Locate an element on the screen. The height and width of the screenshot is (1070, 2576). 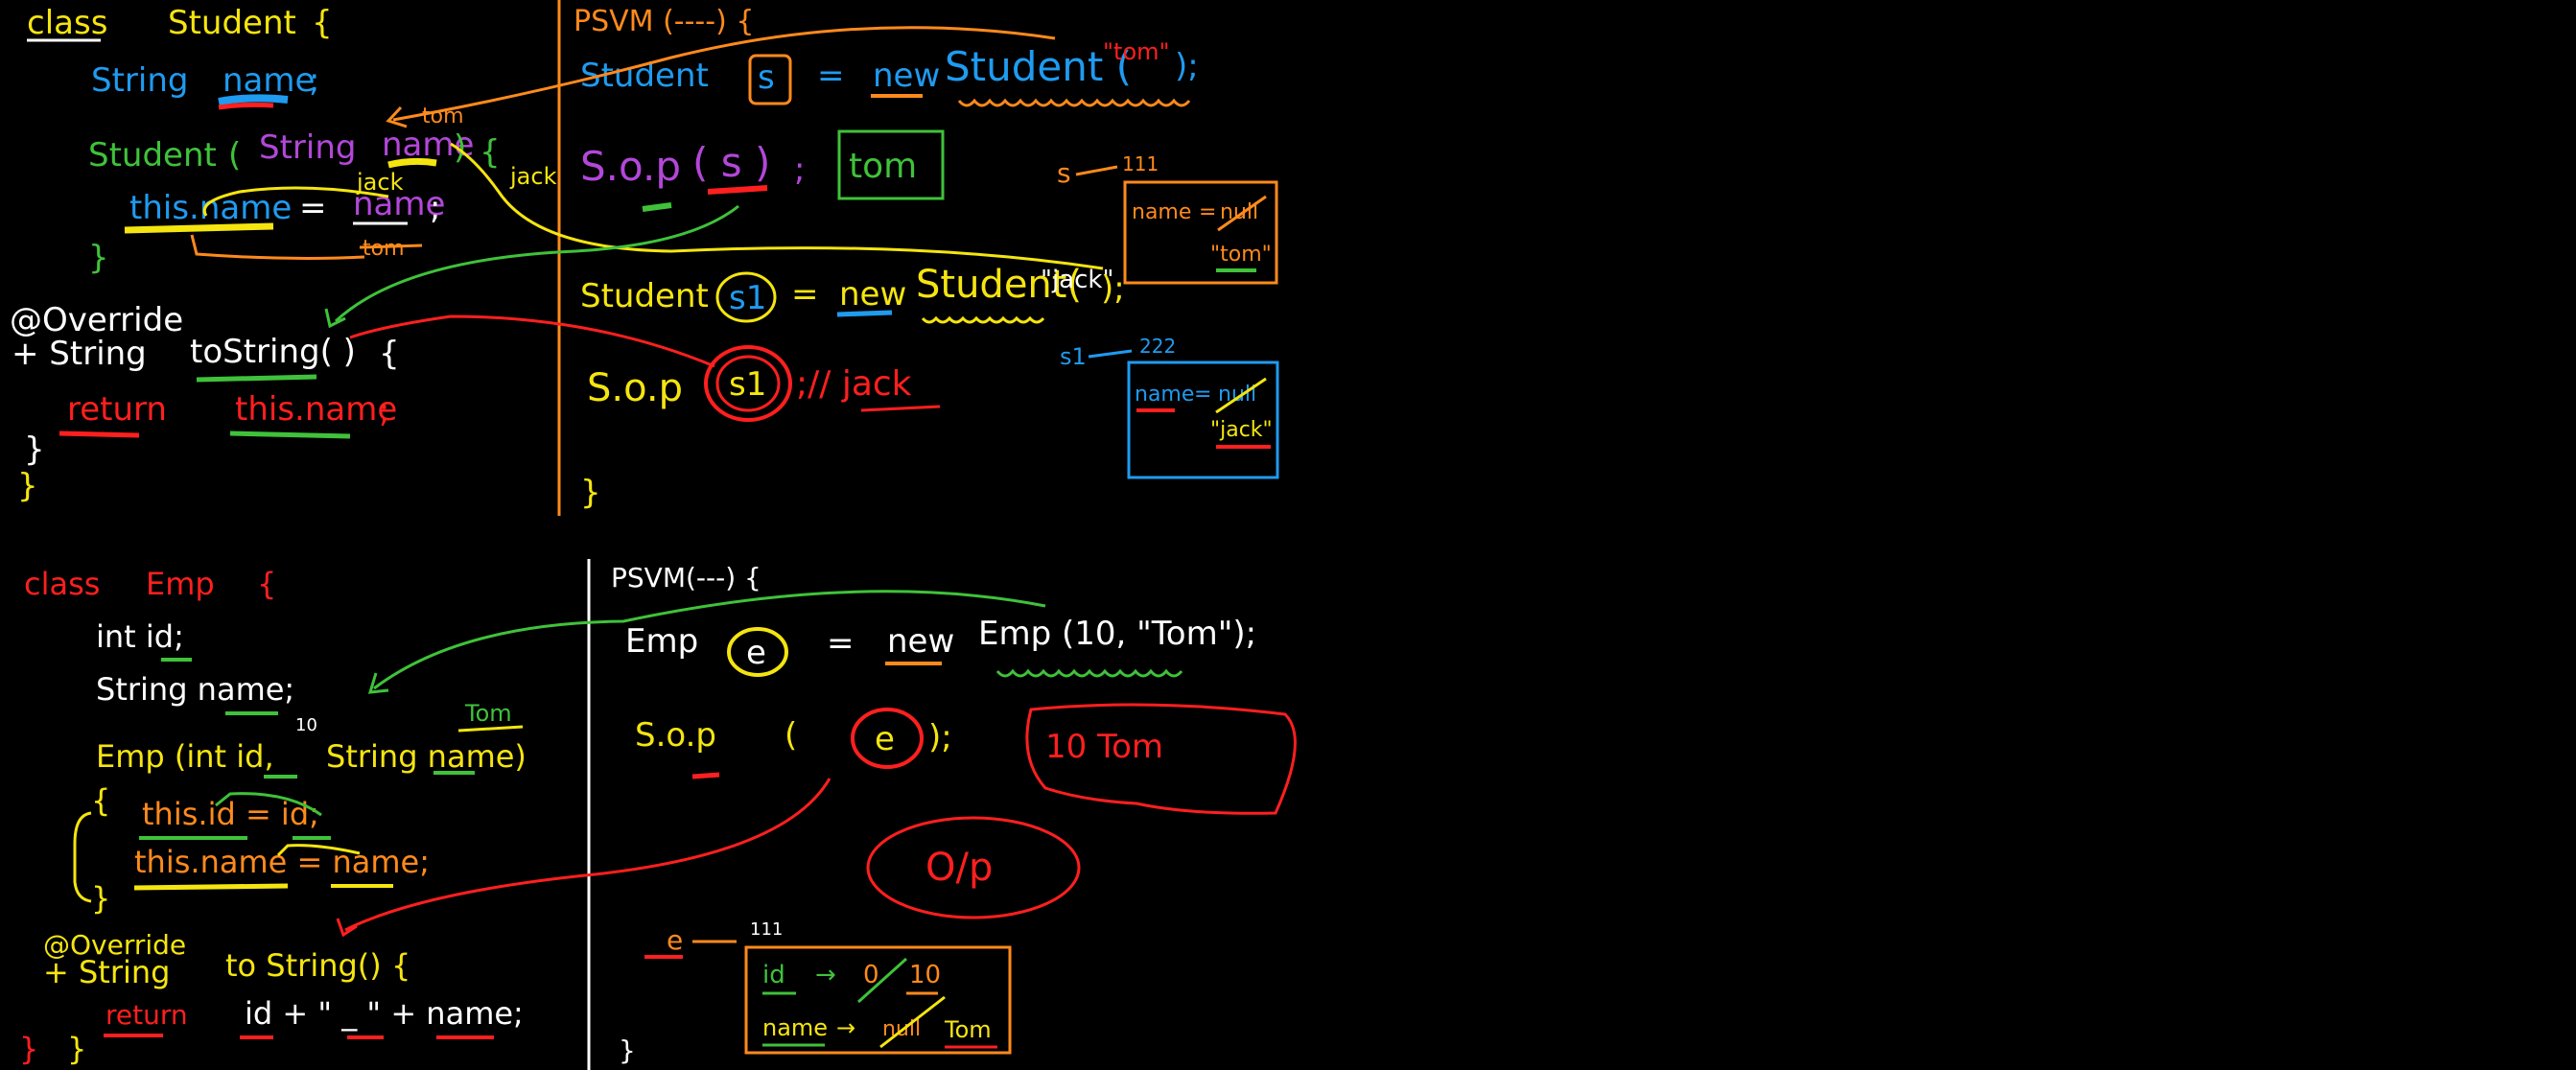
student-main-end: } is located at coordinates (590, 493).